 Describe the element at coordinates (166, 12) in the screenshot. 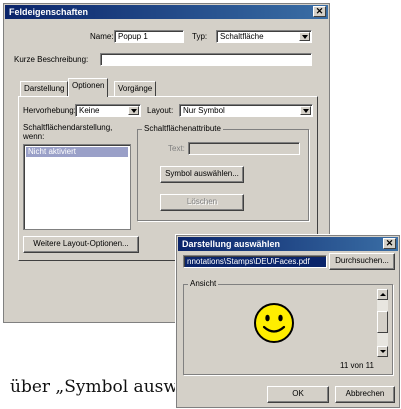

I see `field-properties-titlebar: Feldeigenschaften ✕` at that location.